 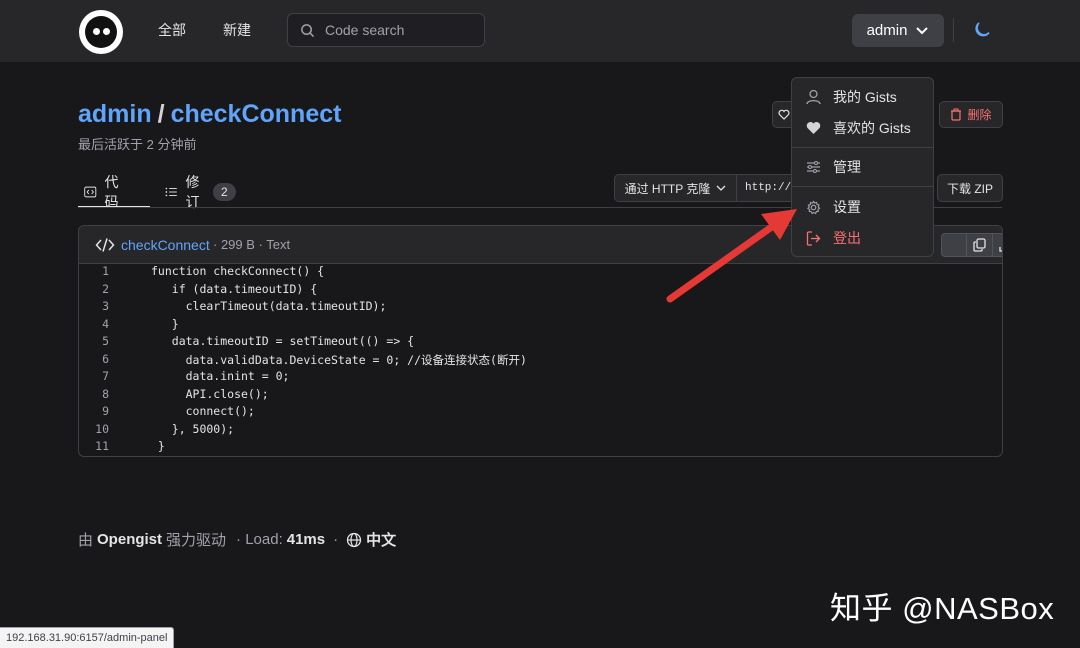 What do you see at coordinates (862, 238) in the screenshot?
I see `menu-item-logout: 登出` at bounding box center [862, 238].